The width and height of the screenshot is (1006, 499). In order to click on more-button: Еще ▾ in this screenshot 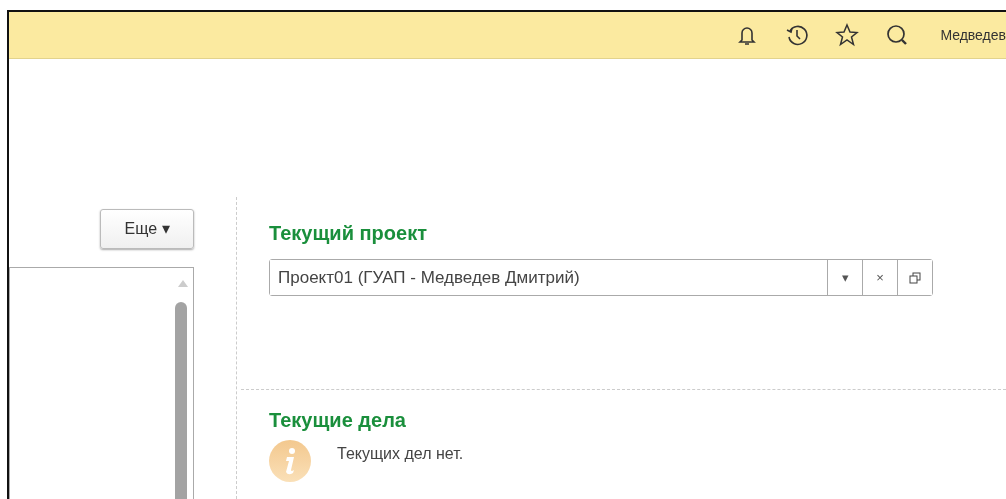, I will do `click(147, 229)`.